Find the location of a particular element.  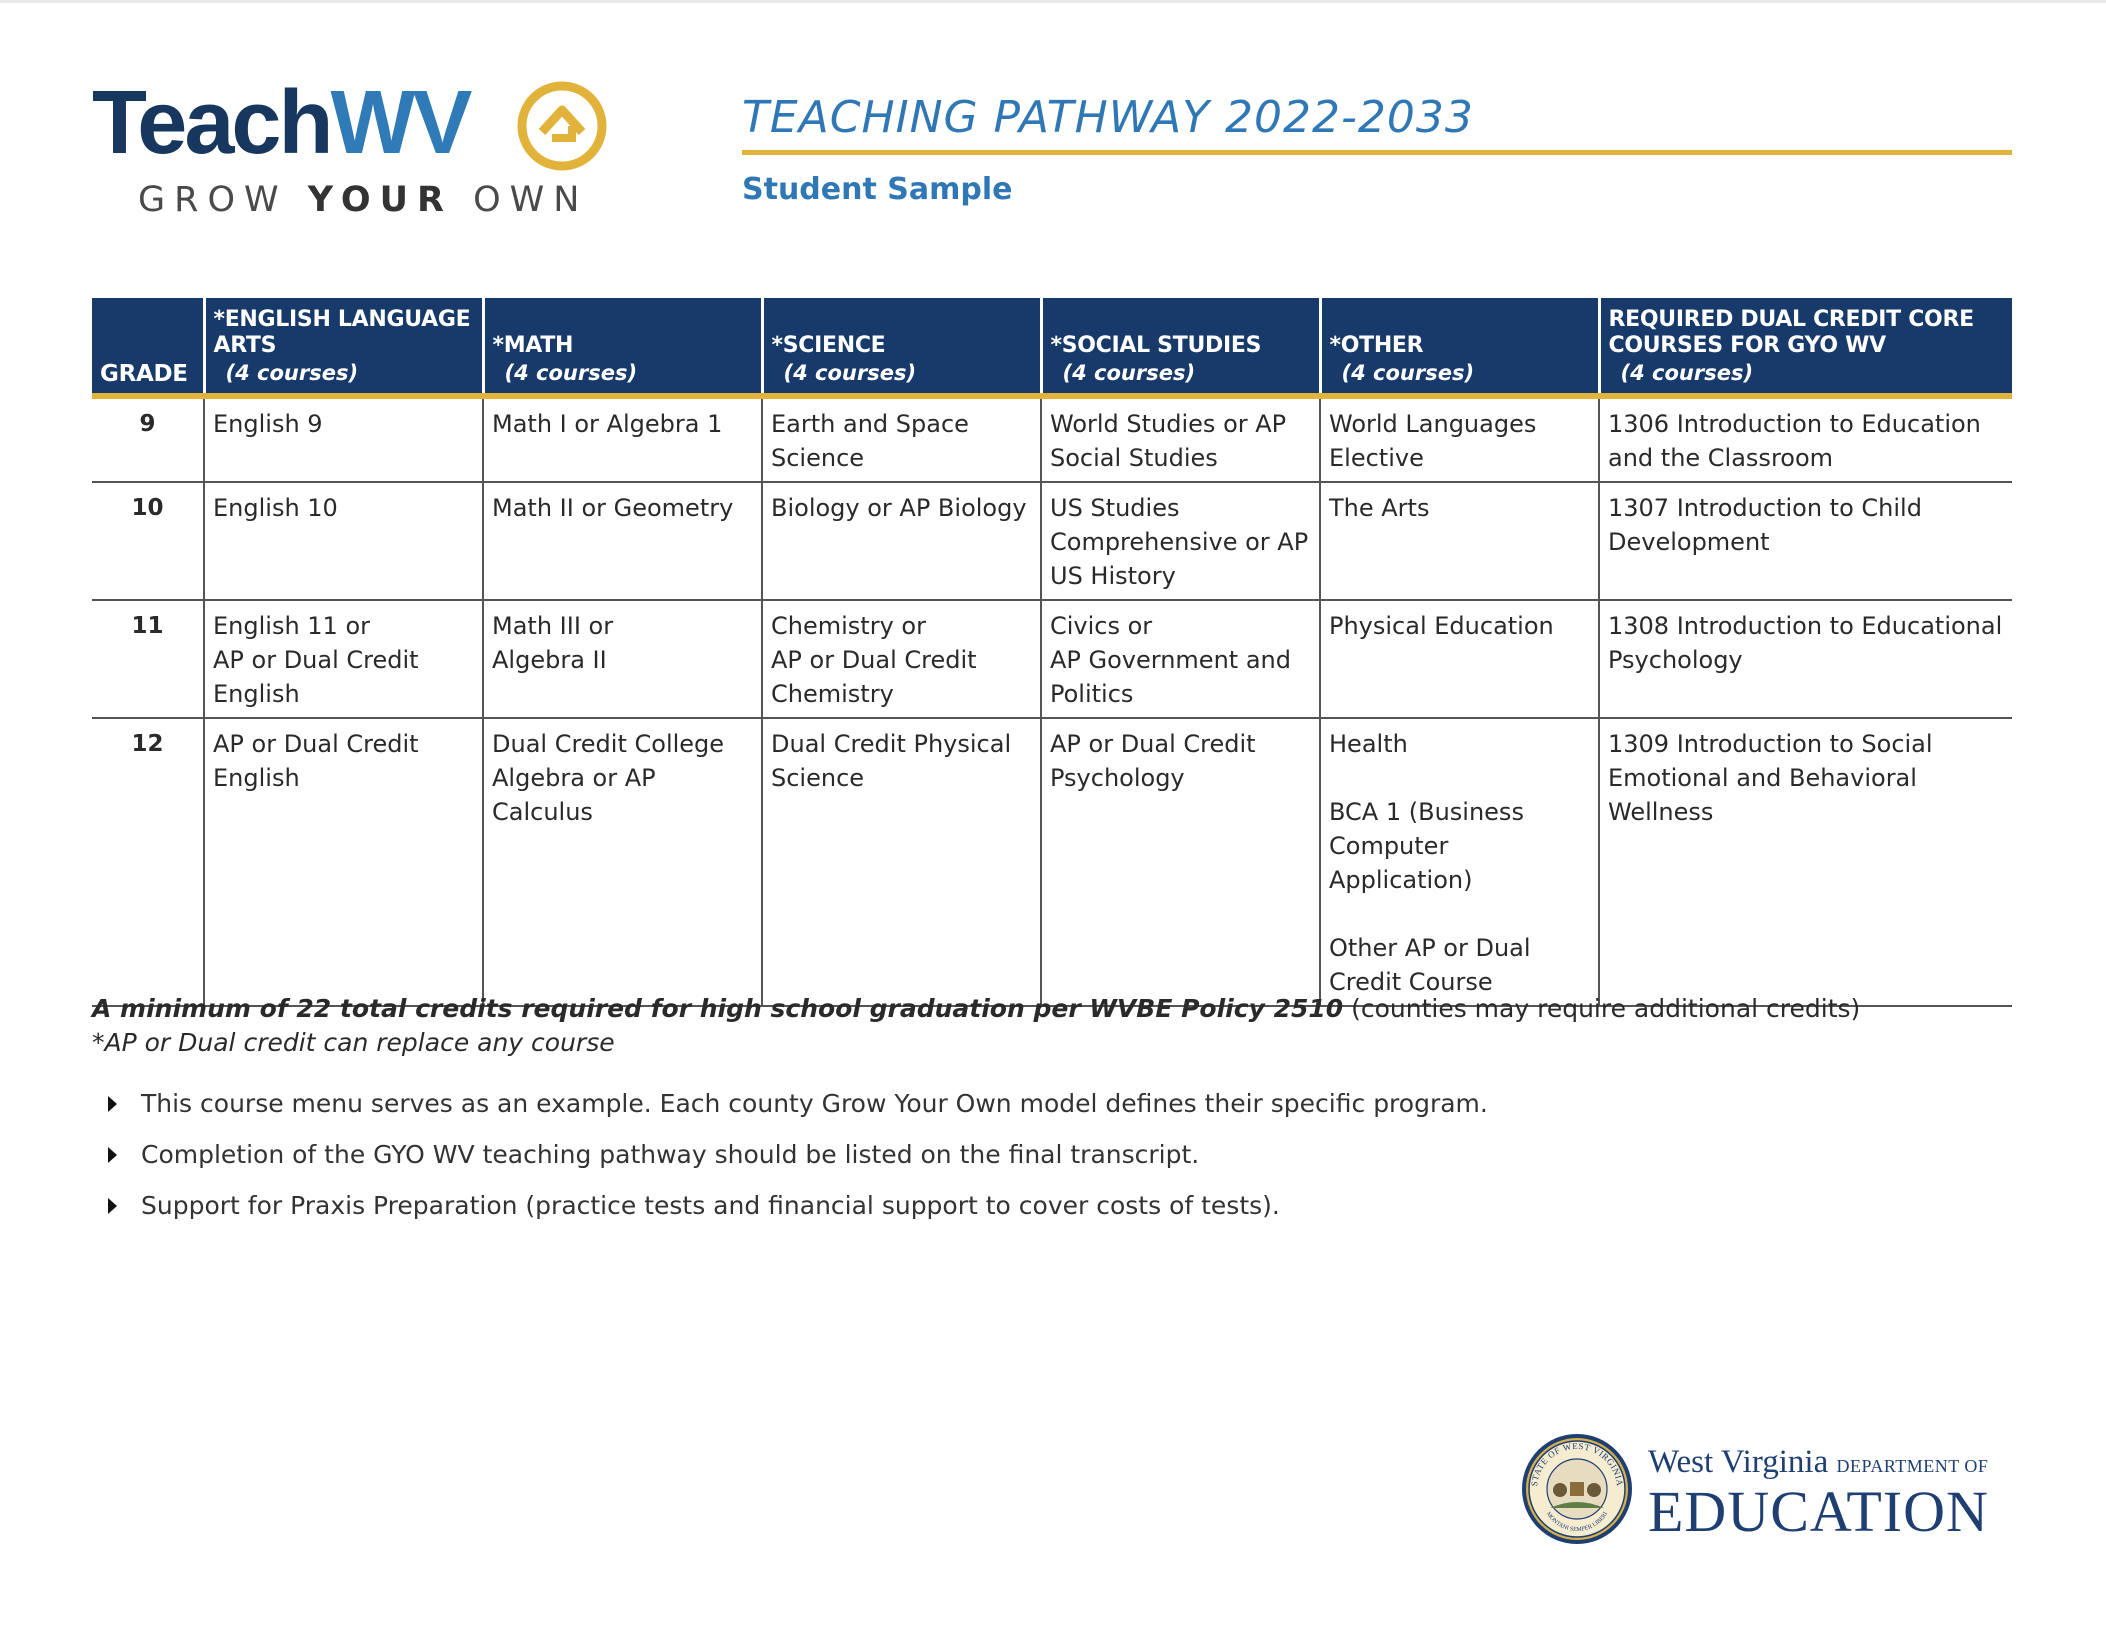

logo-tagline: GROW YOUR OWN is located at coordinates (363, 200).